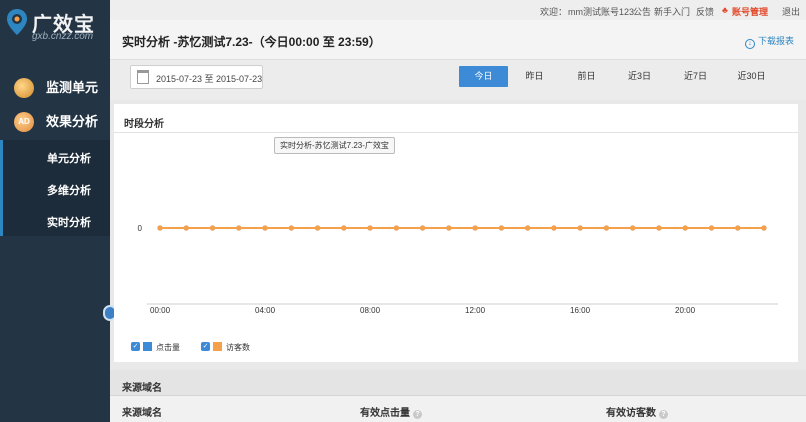 The image size is (806, 422). What do you see at coordinates (24, 88) in the screenshot?
I see `magnifier-icon` at bounding box center [24, 88].